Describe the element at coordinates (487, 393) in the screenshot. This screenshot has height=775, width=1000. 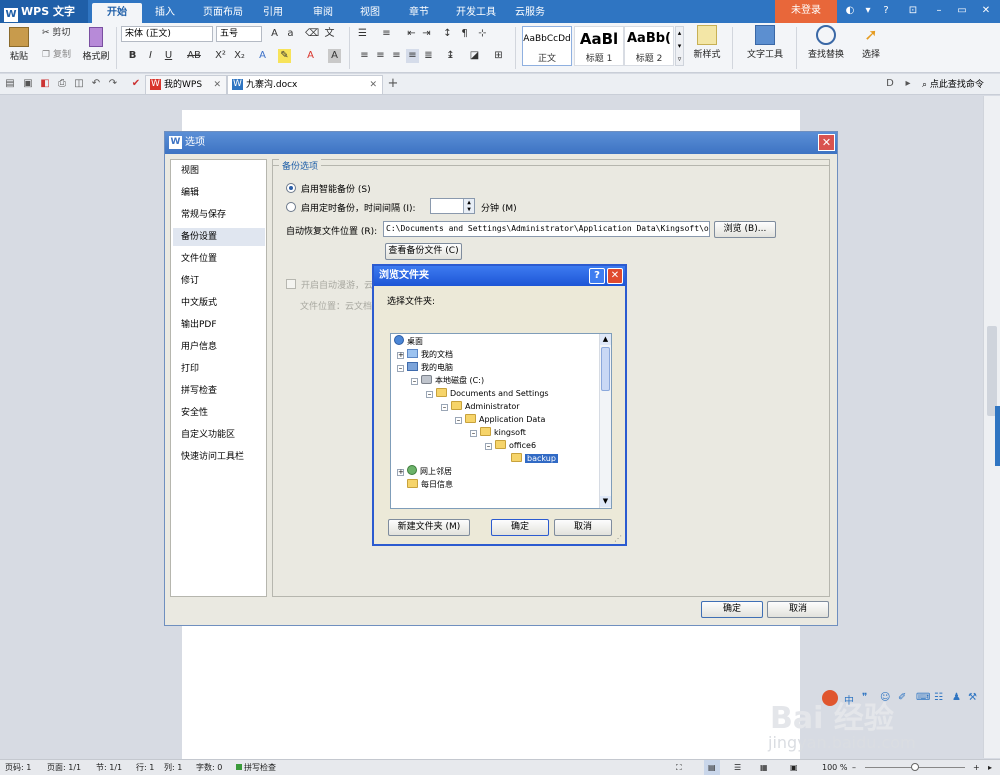
I see `tree-node-documents-settings: – Documents and Settings` at that location.